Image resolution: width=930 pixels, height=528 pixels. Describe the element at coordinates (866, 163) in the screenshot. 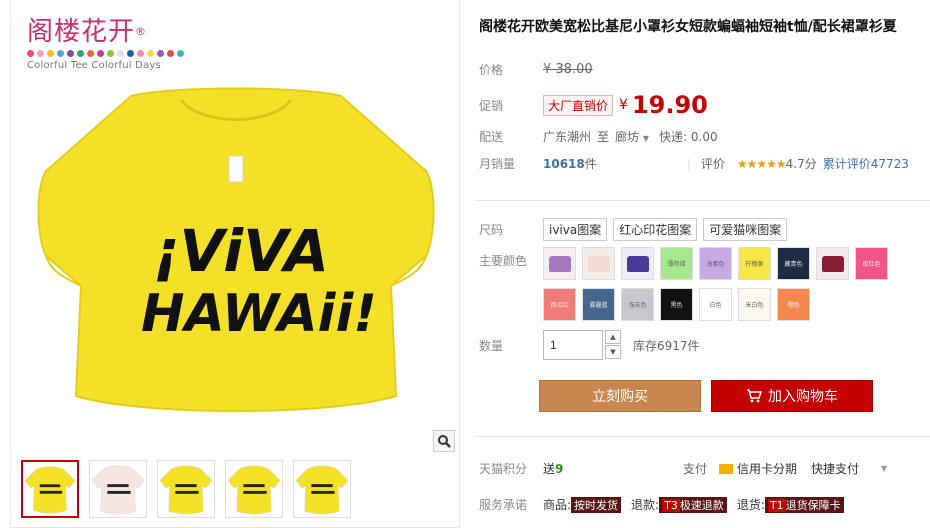

I see `total-reviews-link: 累计评价47723` at that location.